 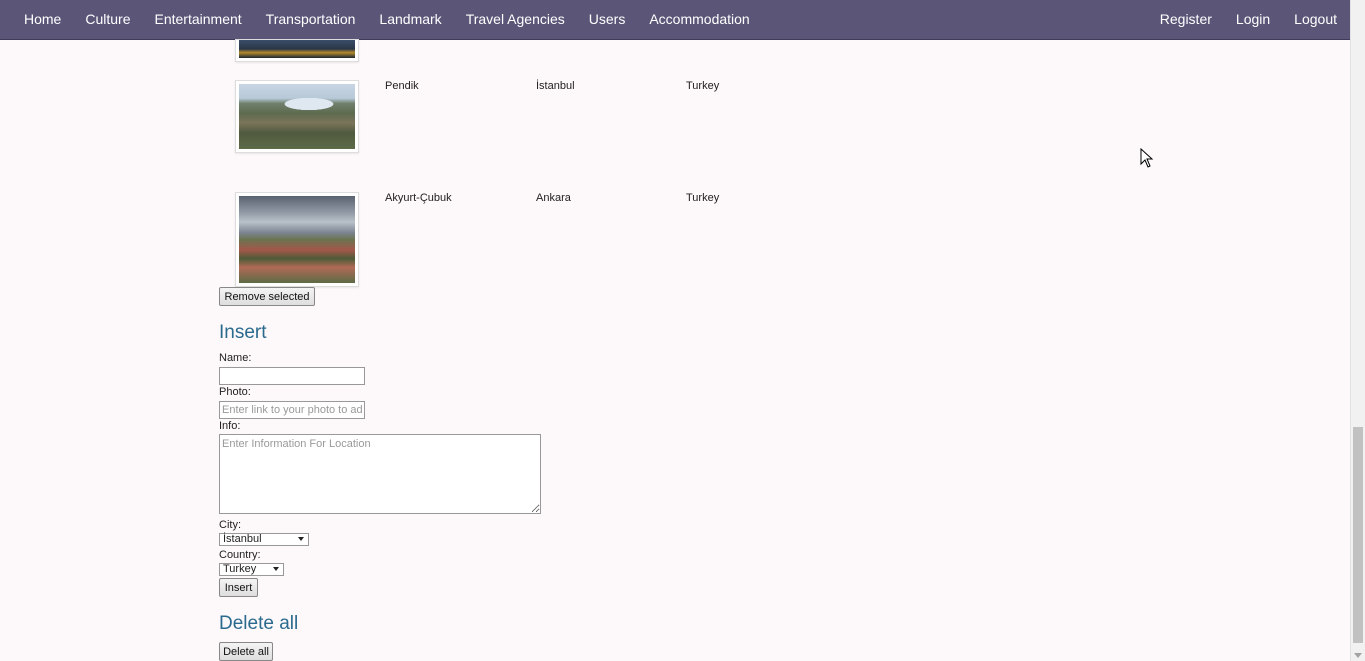 I want to click on info-textarea, so click(x=380, y=474).